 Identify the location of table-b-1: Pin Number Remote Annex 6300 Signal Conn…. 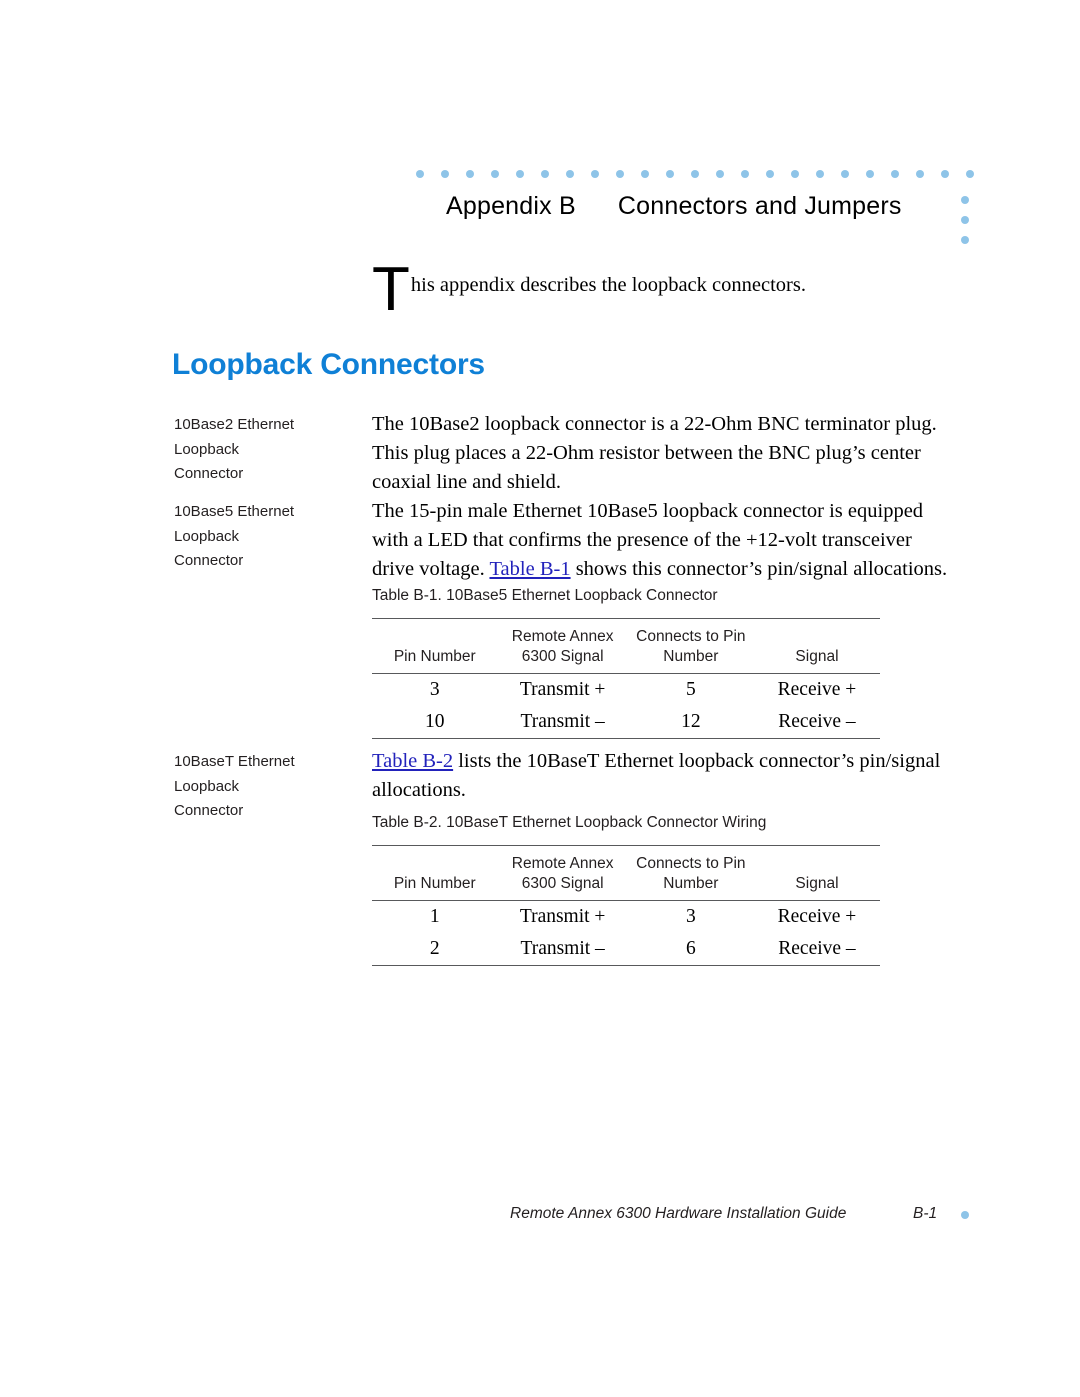
(626, 678).